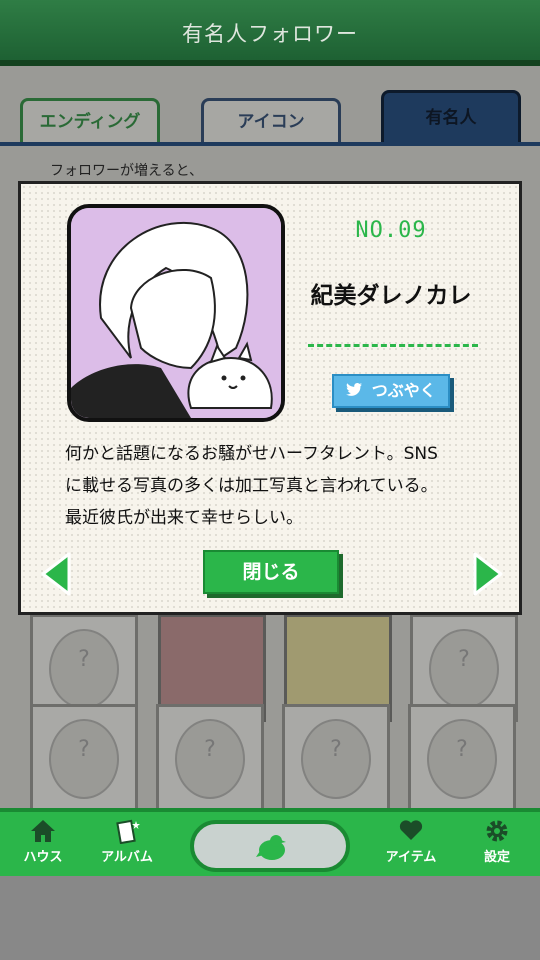 This screenshot has height=960, width=540. I want to click on tab-underline, so click(270, 144).